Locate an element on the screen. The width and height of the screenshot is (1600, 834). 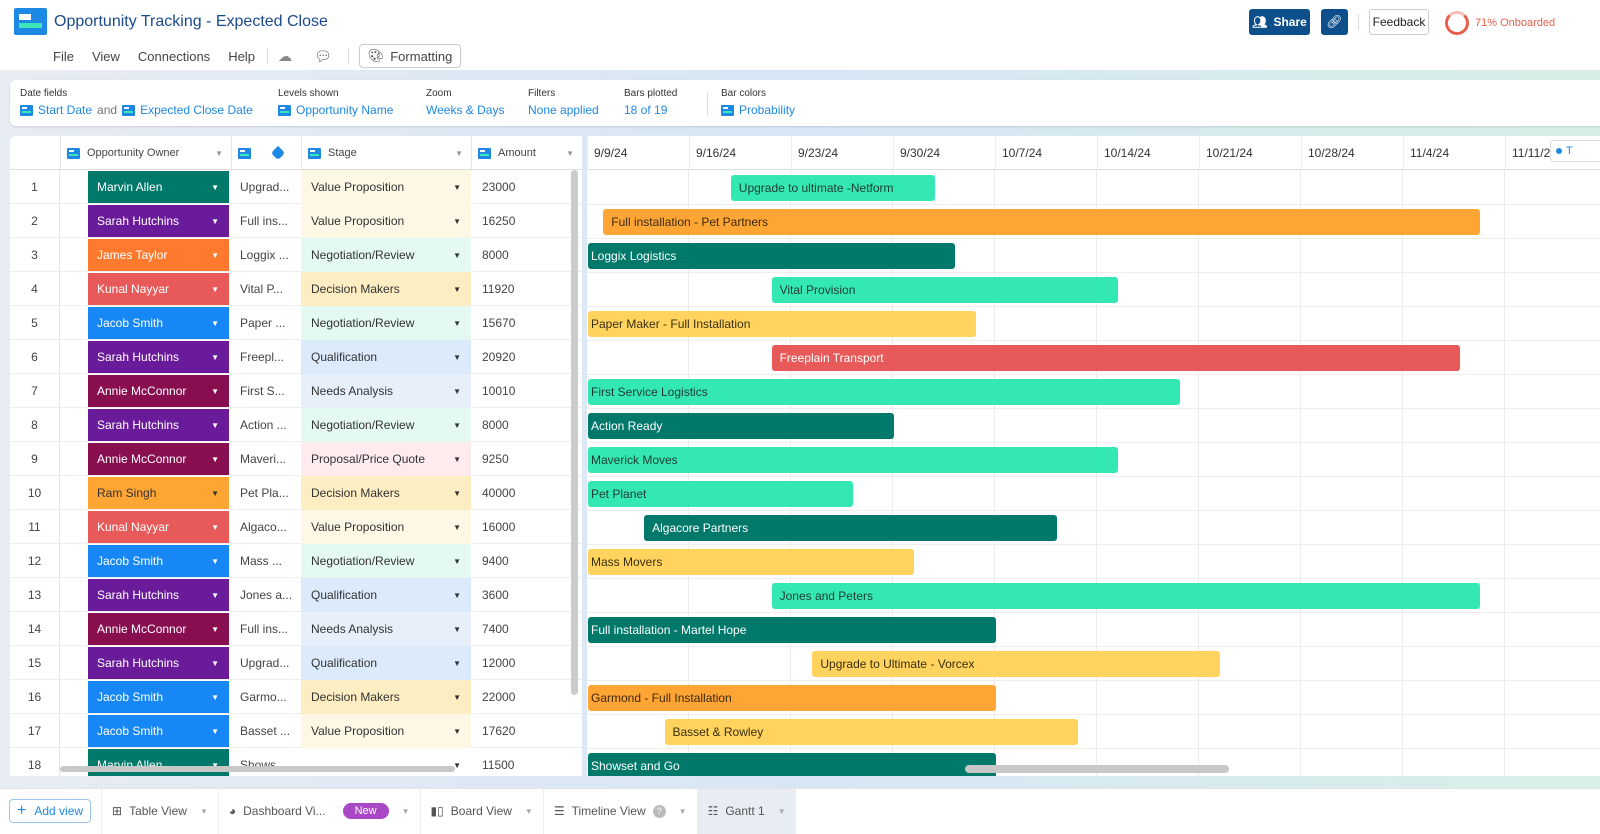
owner-cell: Annie McConnor ▼ is located at coordinates (158, 391).